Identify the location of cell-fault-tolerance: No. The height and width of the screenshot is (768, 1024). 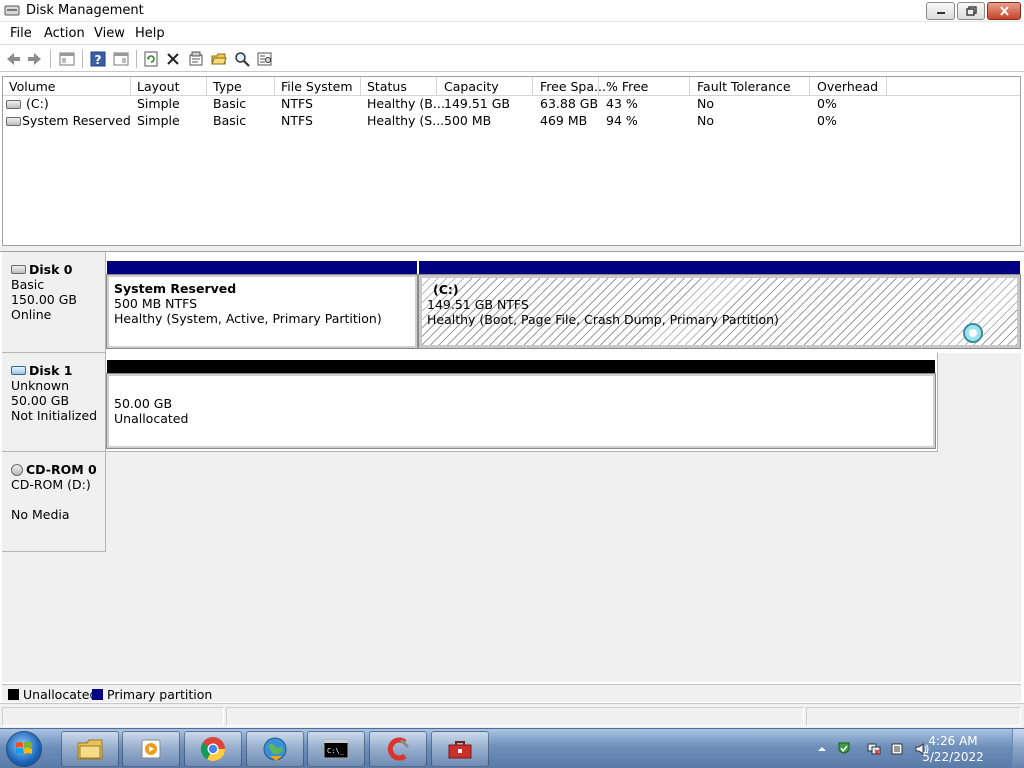
(705, 120).